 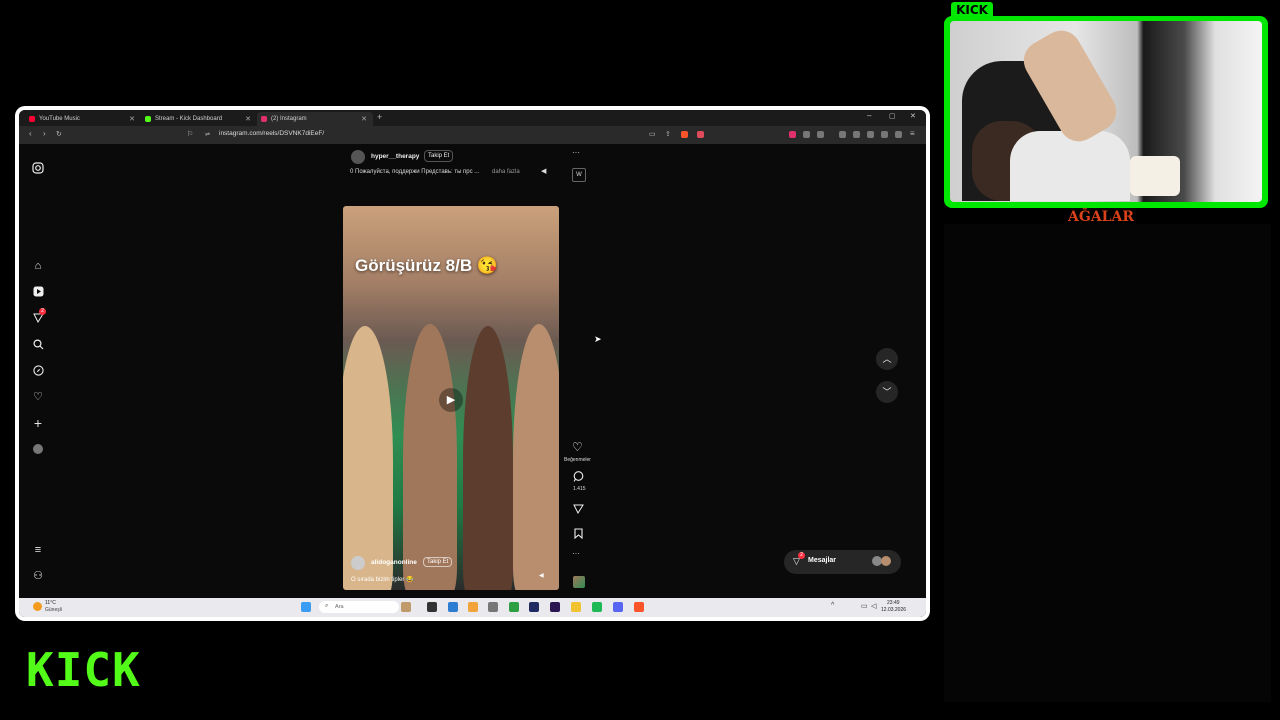 What do you see at coordinates (887, 359) in the screenshot?
I see `previous-reel-button: ︿` at bounding box center [887, 359].